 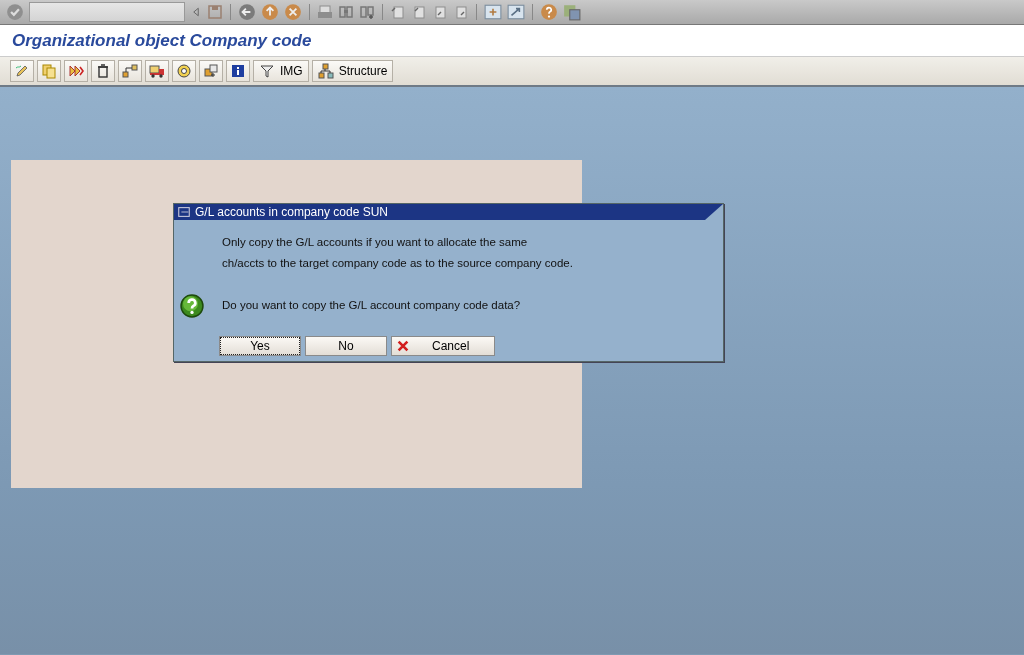 I want to click on trash-button, so click(x=103, y=71).